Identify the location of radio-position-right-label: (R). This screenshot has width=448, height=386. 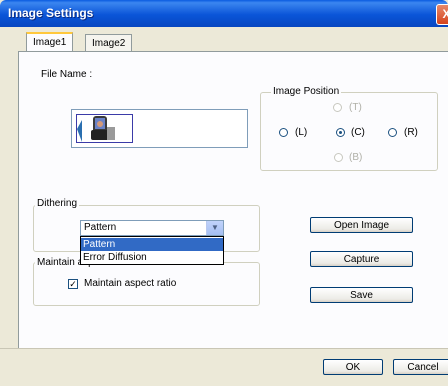
(411, 132).